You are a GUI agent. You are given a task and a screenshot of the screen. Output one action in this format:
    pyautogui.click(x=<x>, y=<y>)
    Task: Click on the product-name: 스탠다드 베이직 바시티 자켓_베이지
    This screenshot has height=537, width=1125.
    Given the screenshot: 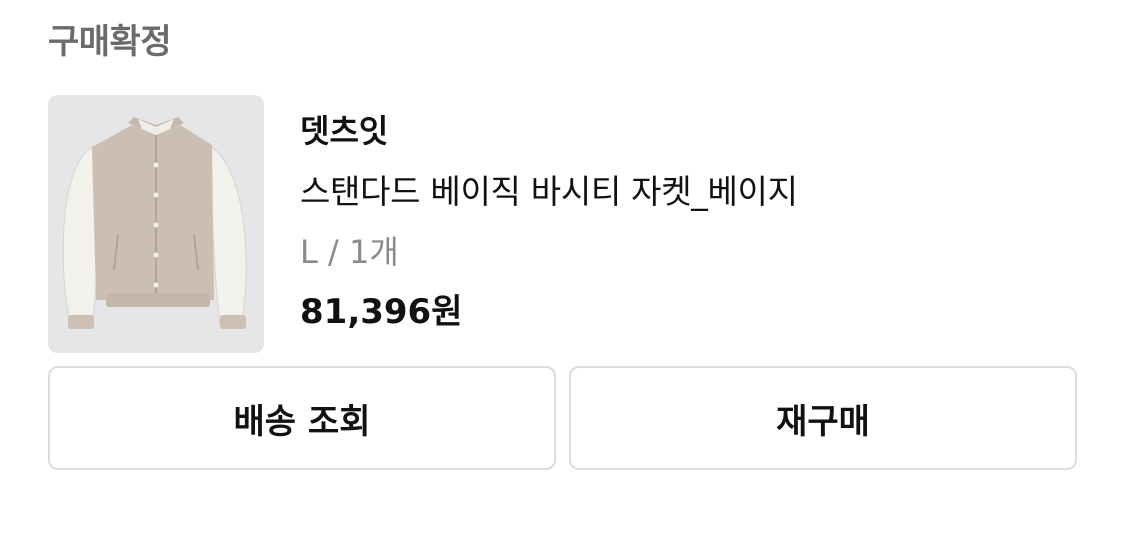 What is the action you would take?
    pyautogui.click(x=549, y=192)
    